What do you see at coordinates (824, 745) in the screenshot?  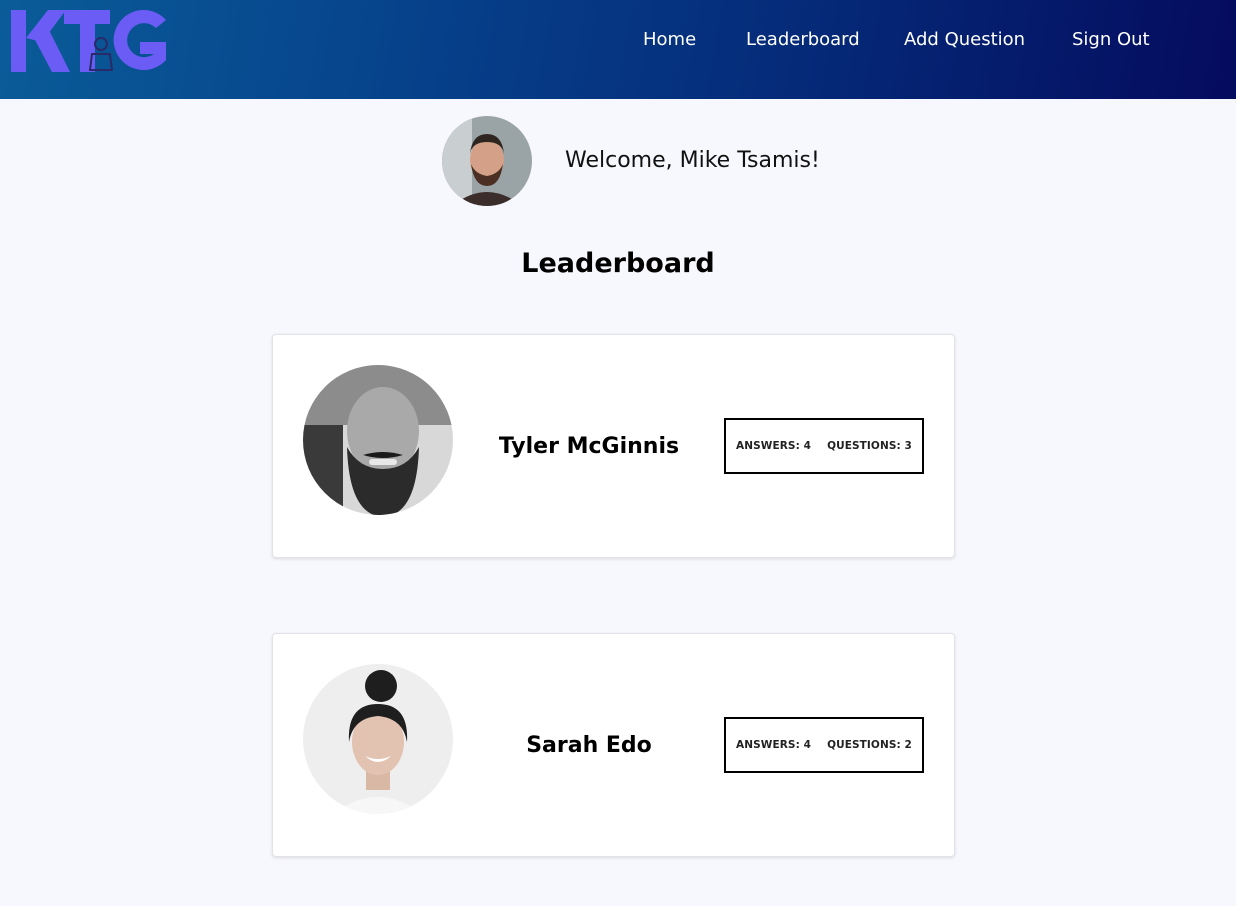 I see `score-box: ANSWERS: 4 QUESTIONS: 2` at bounding box center [824, 745].